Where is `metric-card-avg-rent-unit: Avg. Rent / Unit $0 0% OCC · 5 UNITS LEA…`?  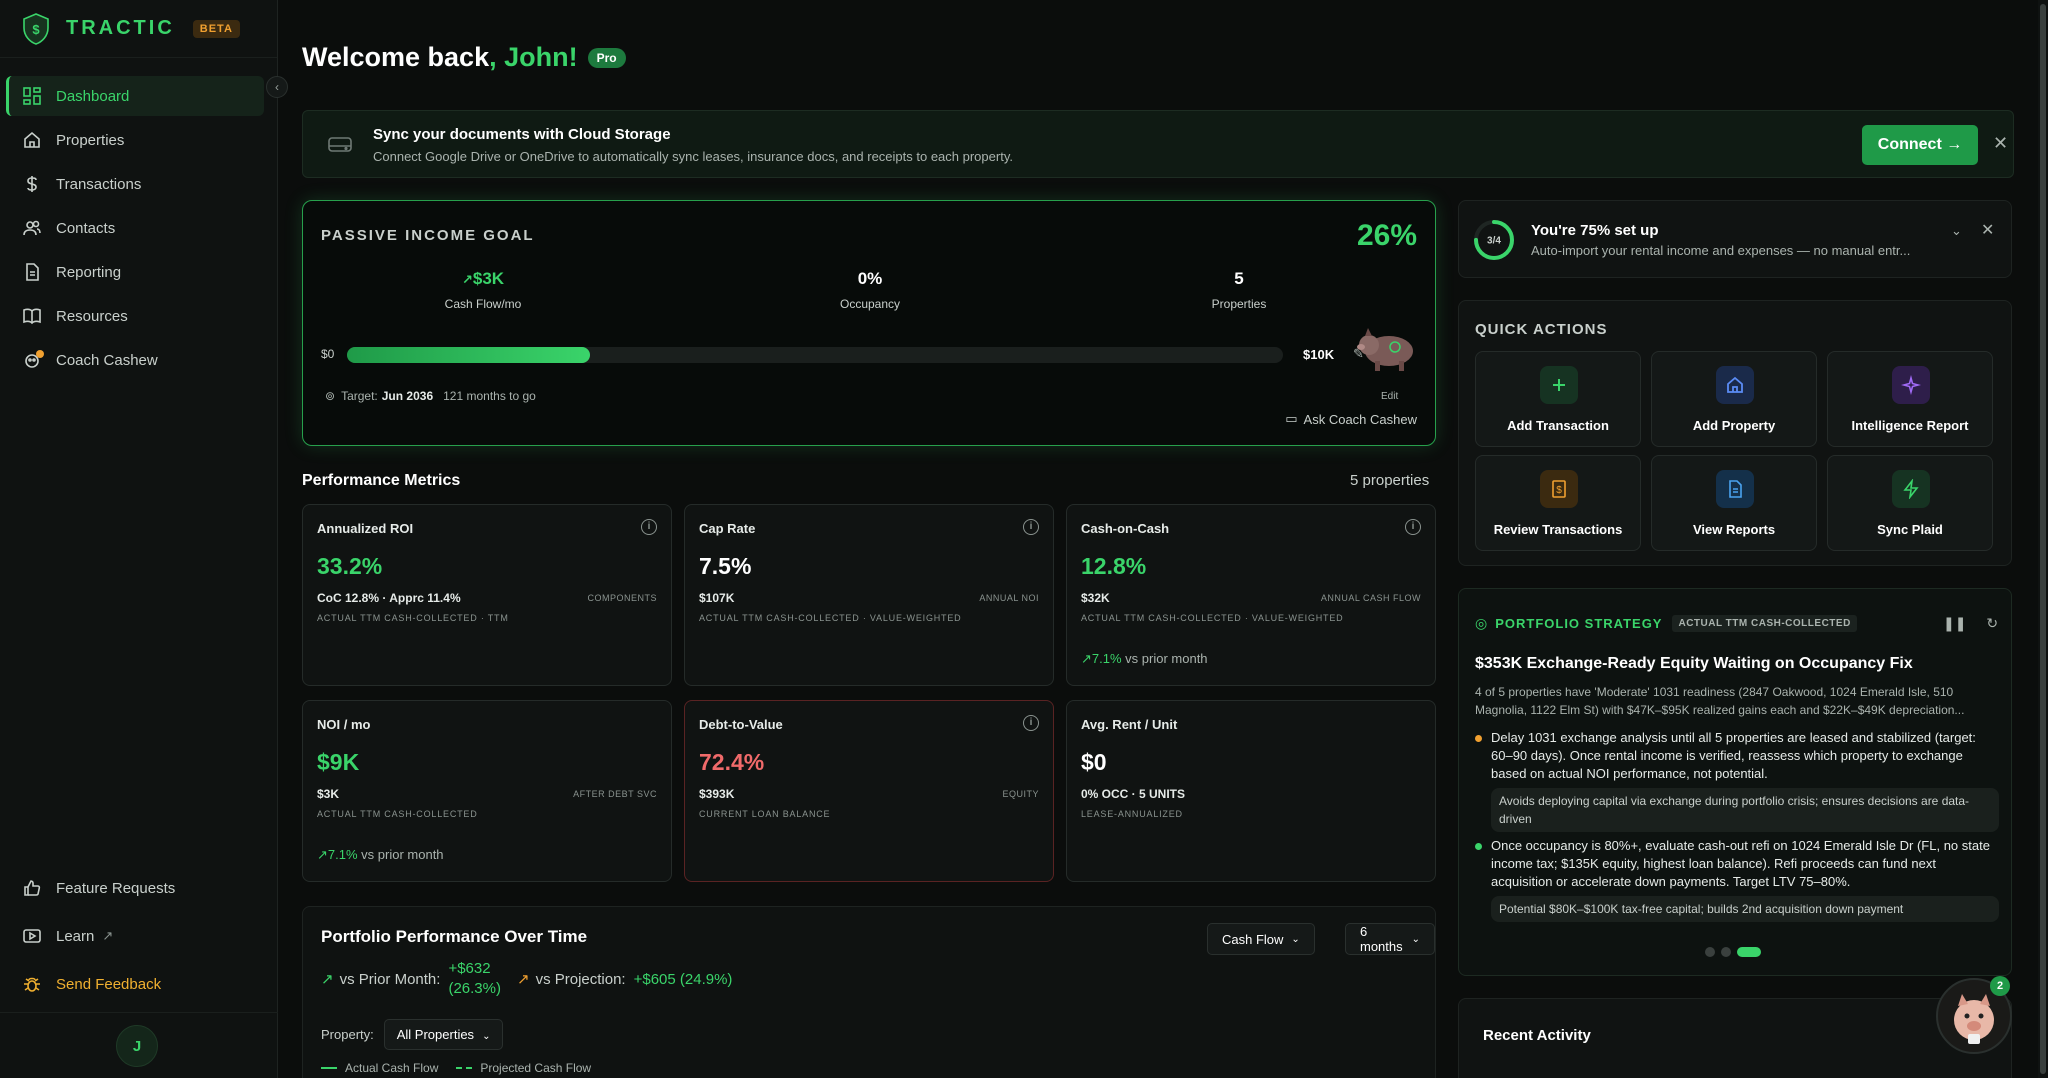 metric-card-avg-rent-unit: Avg. Rent / Unit $0 0% OCC · 5 UNITS LEA… is located at coordinates (1251, 791).